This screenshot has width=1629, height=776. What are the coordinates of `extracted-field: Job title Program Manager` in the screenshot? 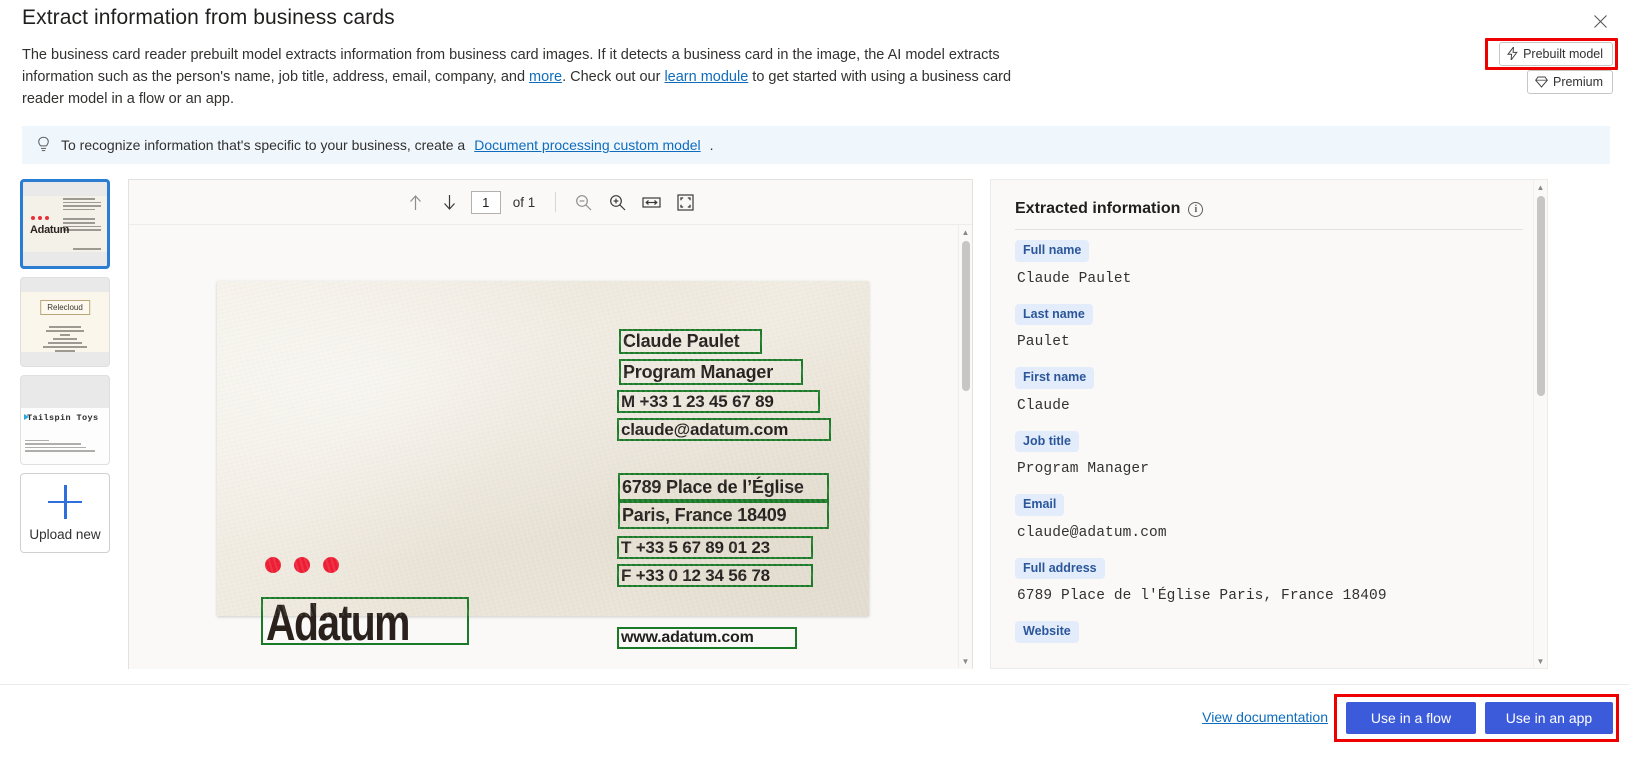 It's located at (1269, 453).